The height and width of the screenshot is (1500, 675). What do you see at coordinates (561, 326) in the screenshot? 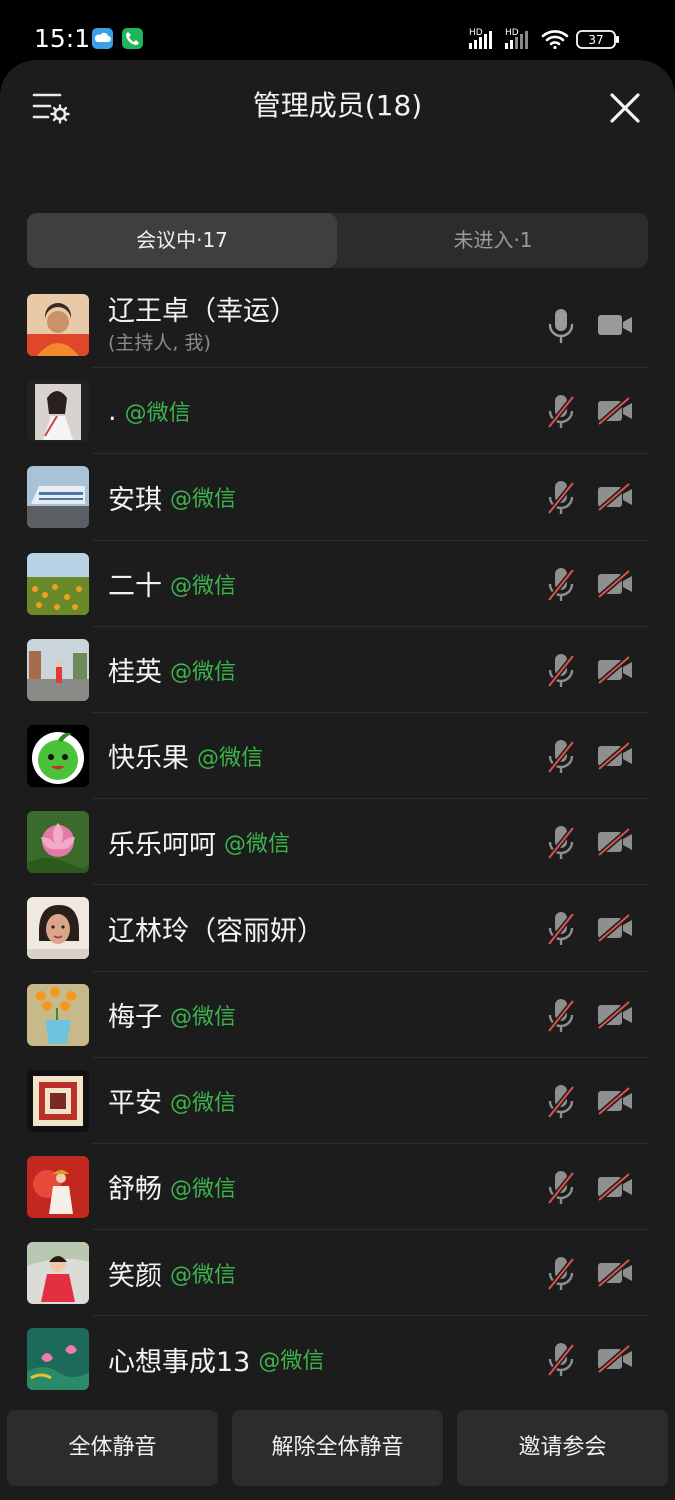
I see `microphone-icon` at bounding box center [561, 326].